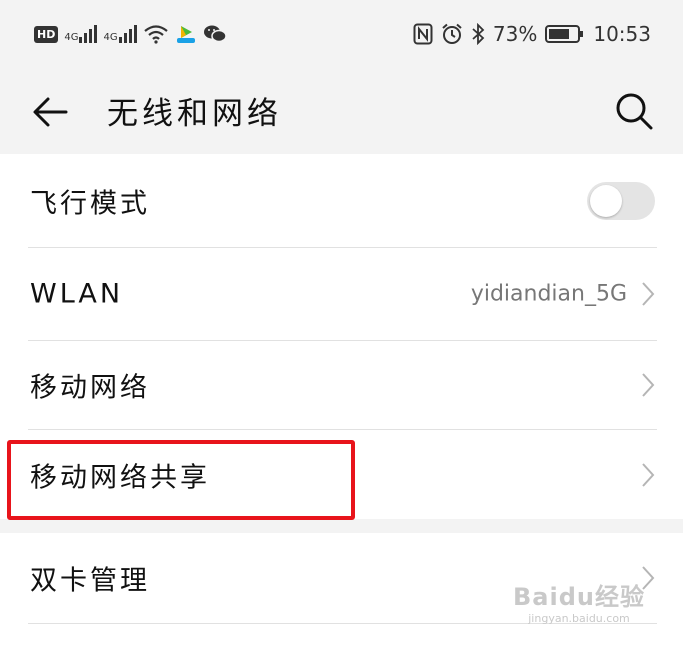 This screenshot has height=645, width=683. Describe the element at coordinates (548, 294) in the screenshot. I see `wlan-network-name: yidiandian_5G` at that location.